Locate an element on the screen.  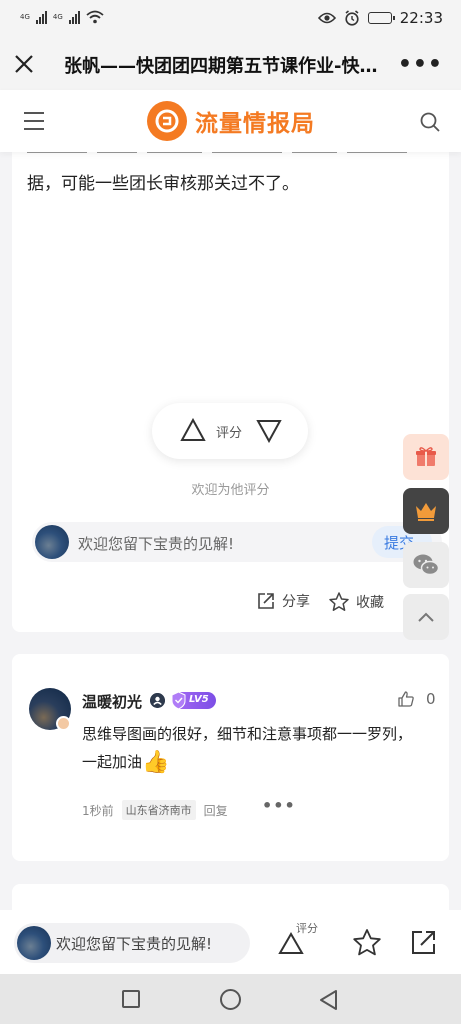
rating-widget: 评分 is located at coordinates (230, 431).